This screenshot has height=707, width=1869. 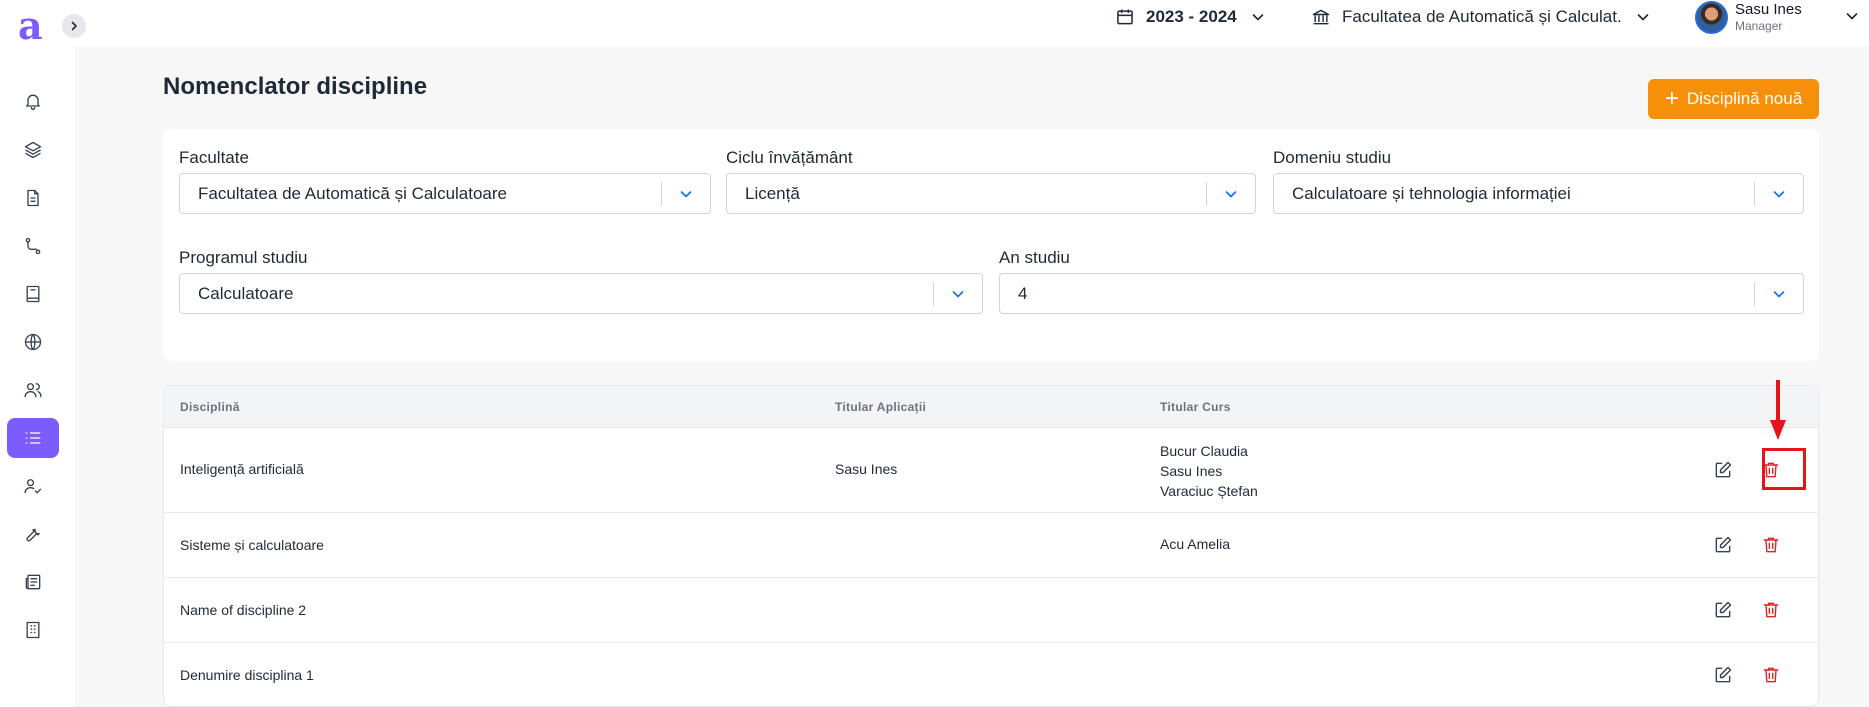 I want to click on program-filter-value: Calculatoare, so click(x=246, y=293).